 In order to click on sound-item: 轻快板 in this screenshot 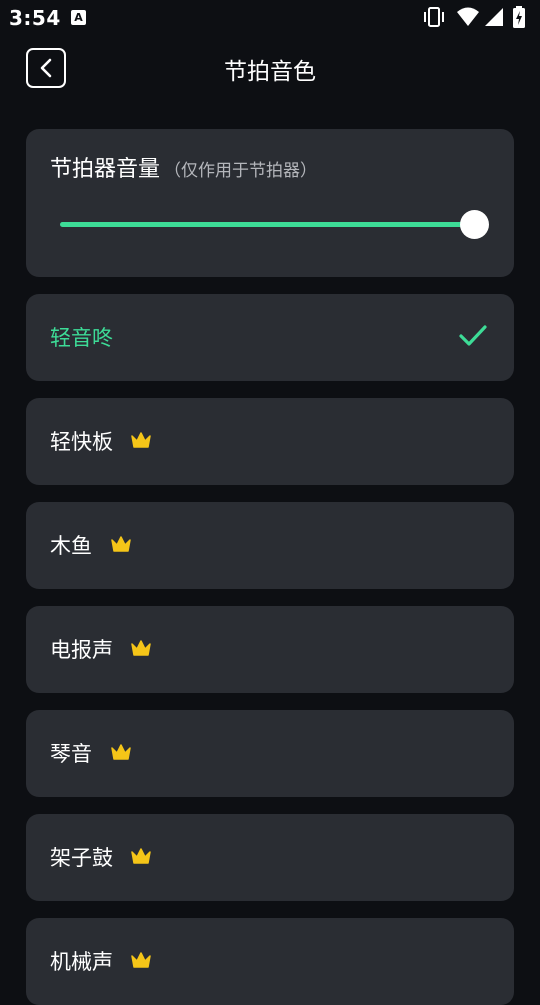, I will do `click(270, 441)`.